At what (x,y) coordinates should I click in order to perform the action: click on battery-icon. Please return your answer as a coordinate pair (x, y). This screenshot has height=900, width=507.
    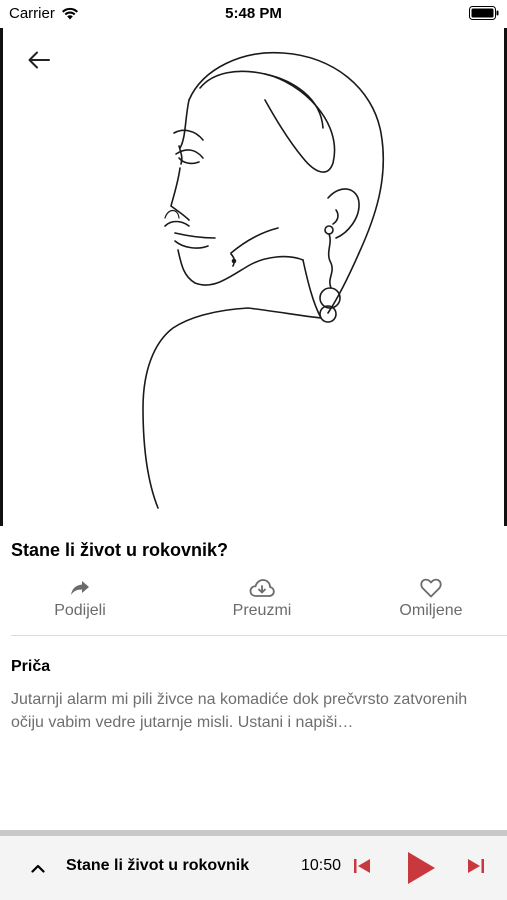
    Looking at the image, I should click on (484, 13).